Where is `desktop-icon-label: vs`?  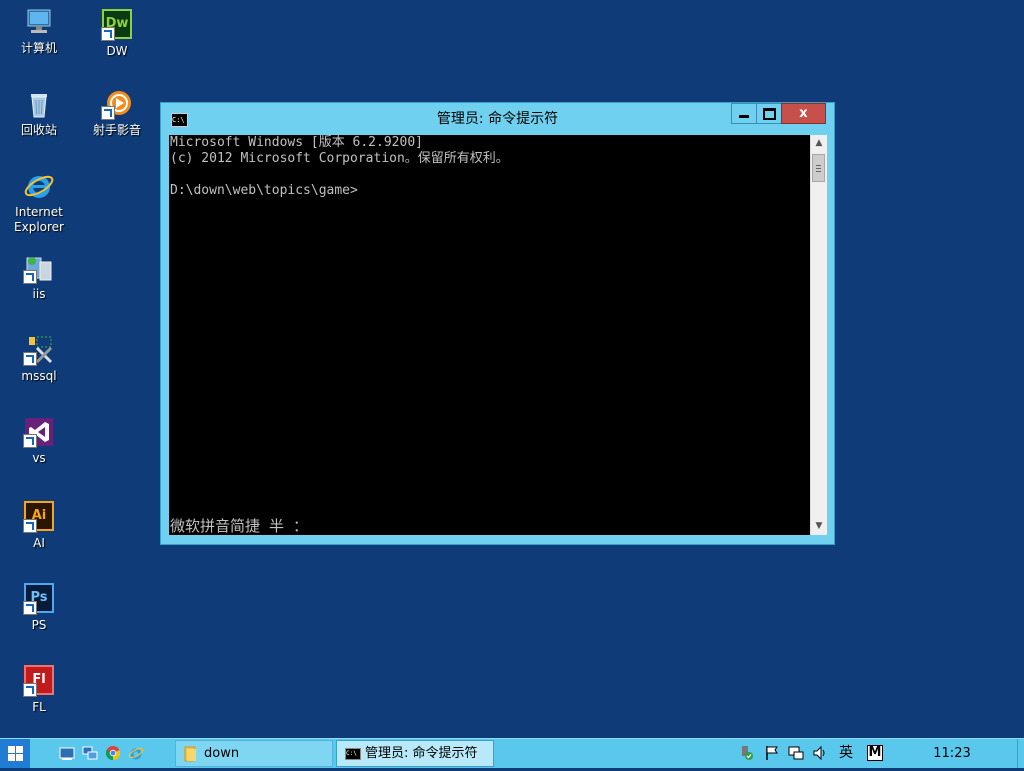 desktop-icon-label: vs is located at coordinates (39, 458).